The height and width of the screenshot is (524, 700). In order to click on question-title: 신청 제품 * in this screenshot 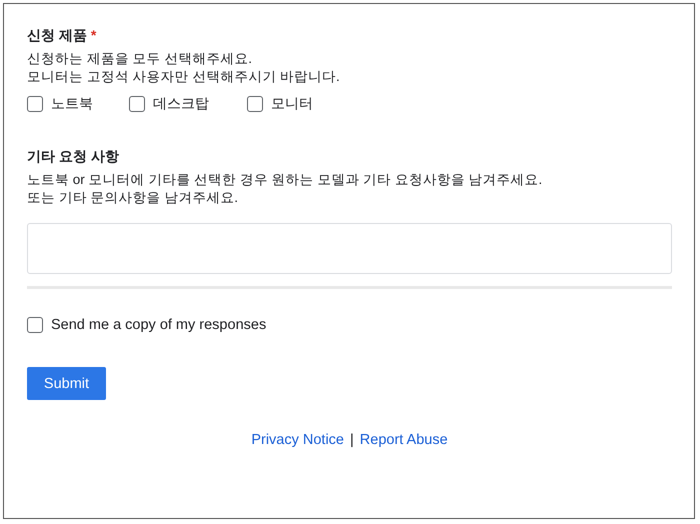, I will do `click(62, 35)`.